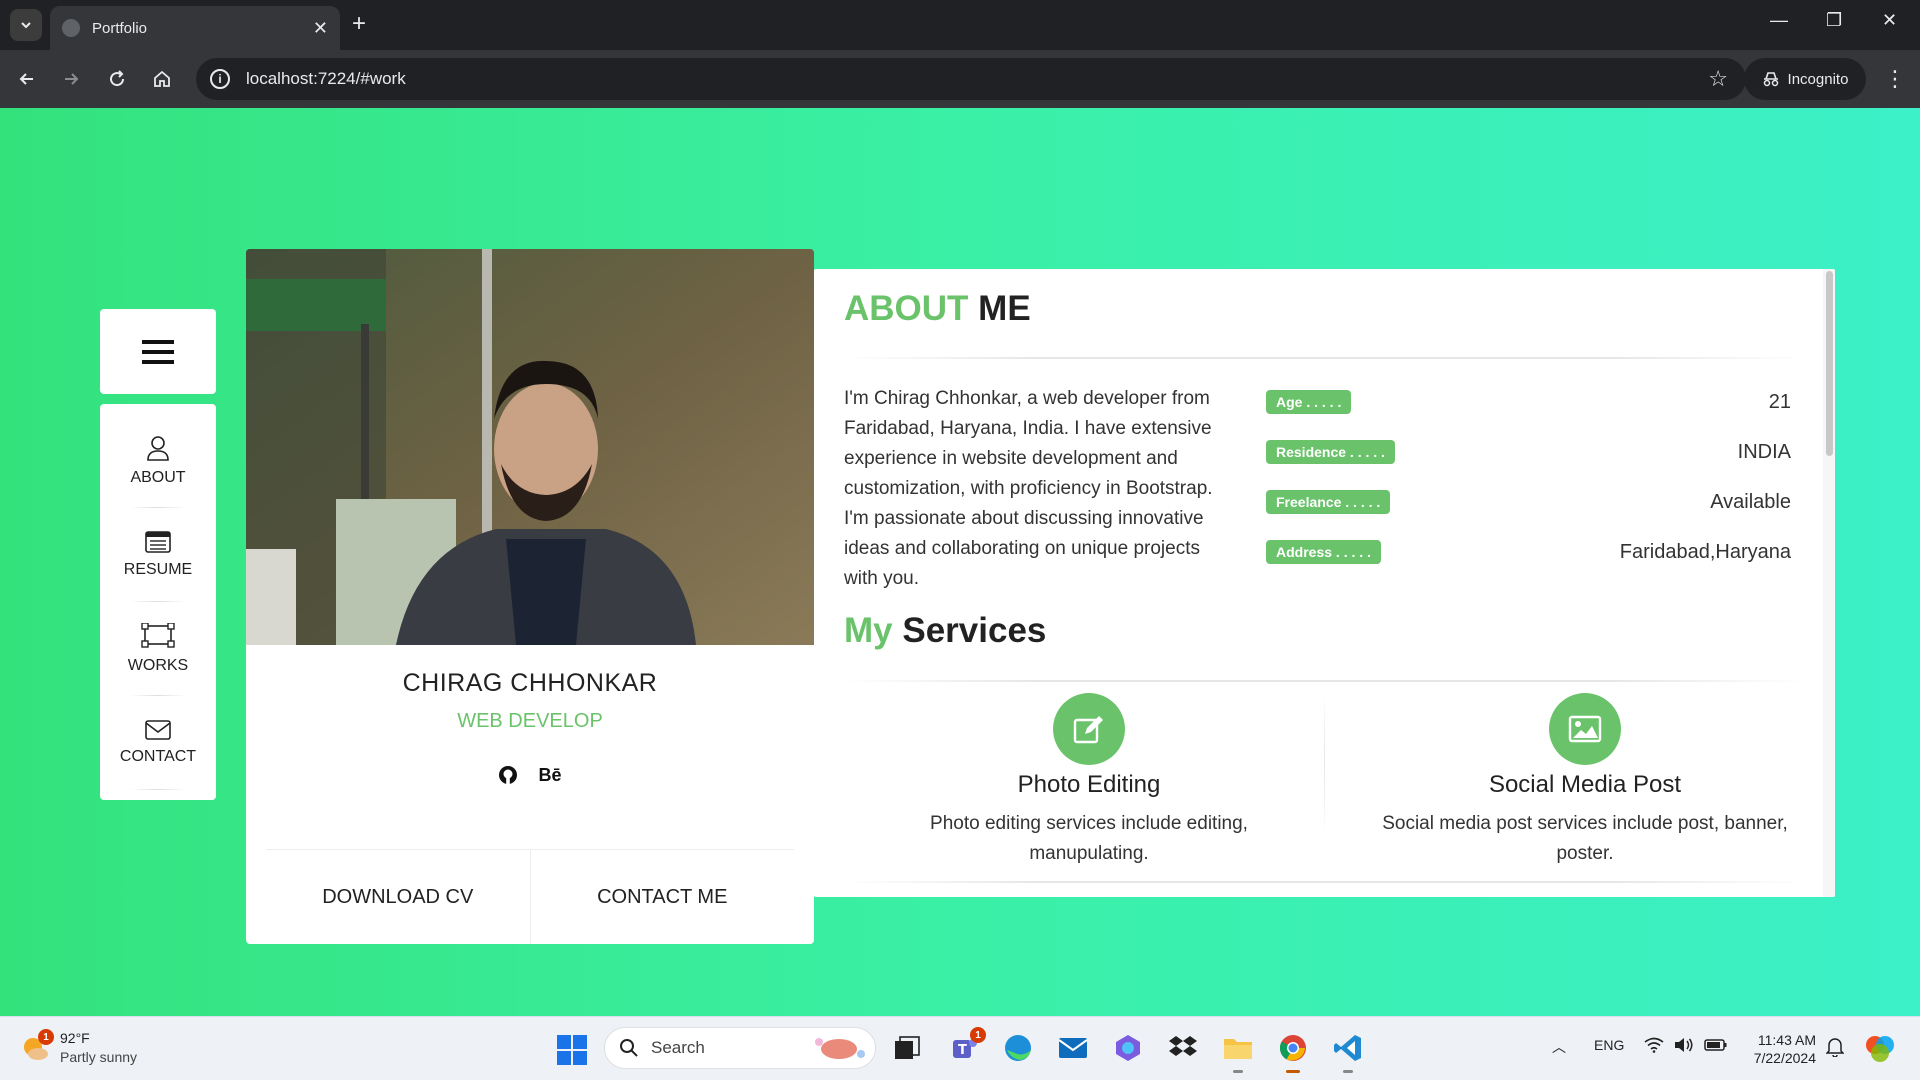 The width and height of the screenshot is (1920, 1080). I want to click on arrow-right-icon, so click(72, 79).